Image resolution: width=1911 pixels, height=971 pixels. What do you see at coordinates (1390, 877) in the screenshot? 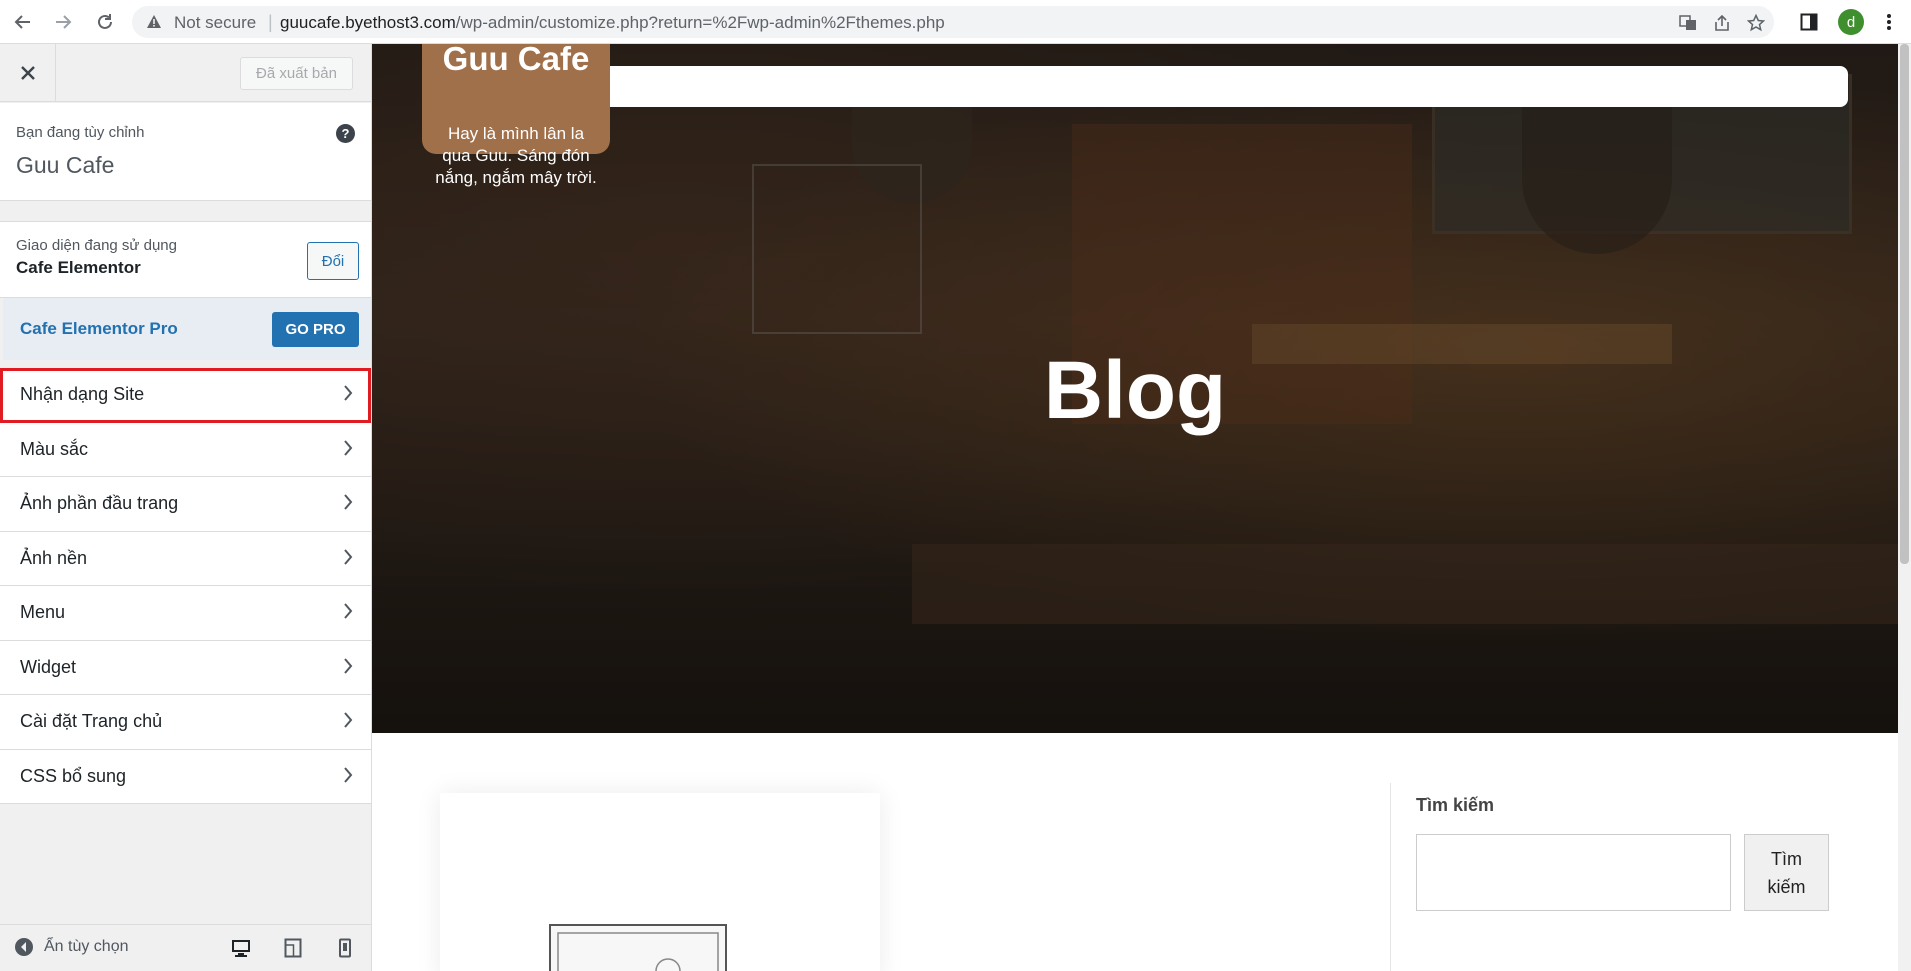
I see `sidebar-divider` at bounding box center [1390, 877].